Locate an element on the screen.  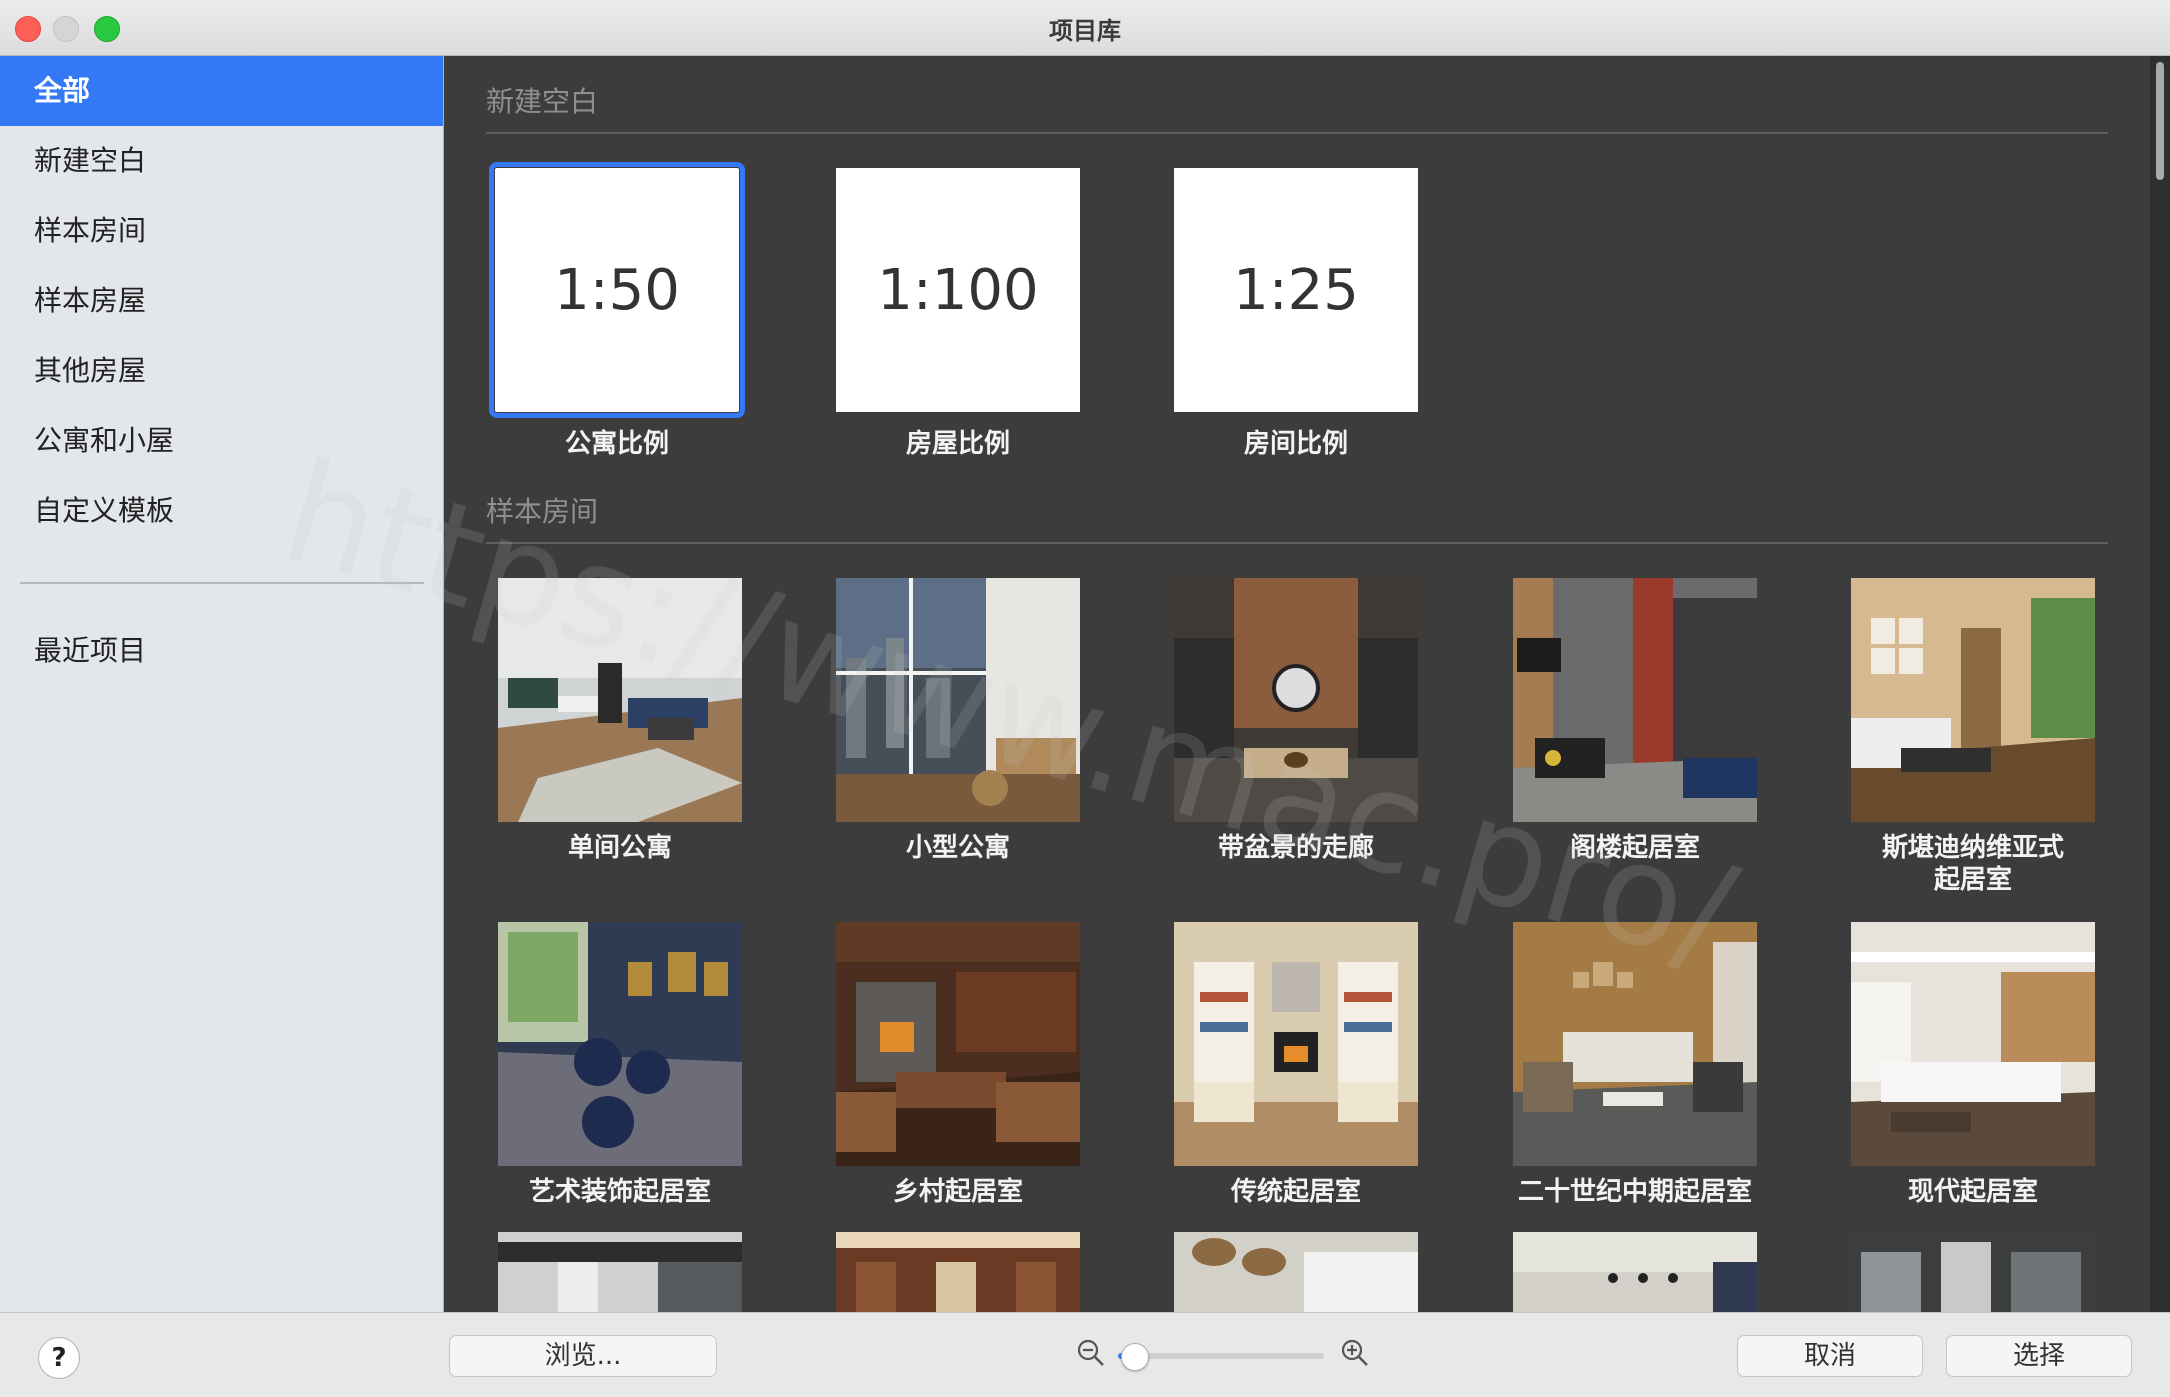
room-label: 带盆景的走廊 is located at coordinates (1295, 848).